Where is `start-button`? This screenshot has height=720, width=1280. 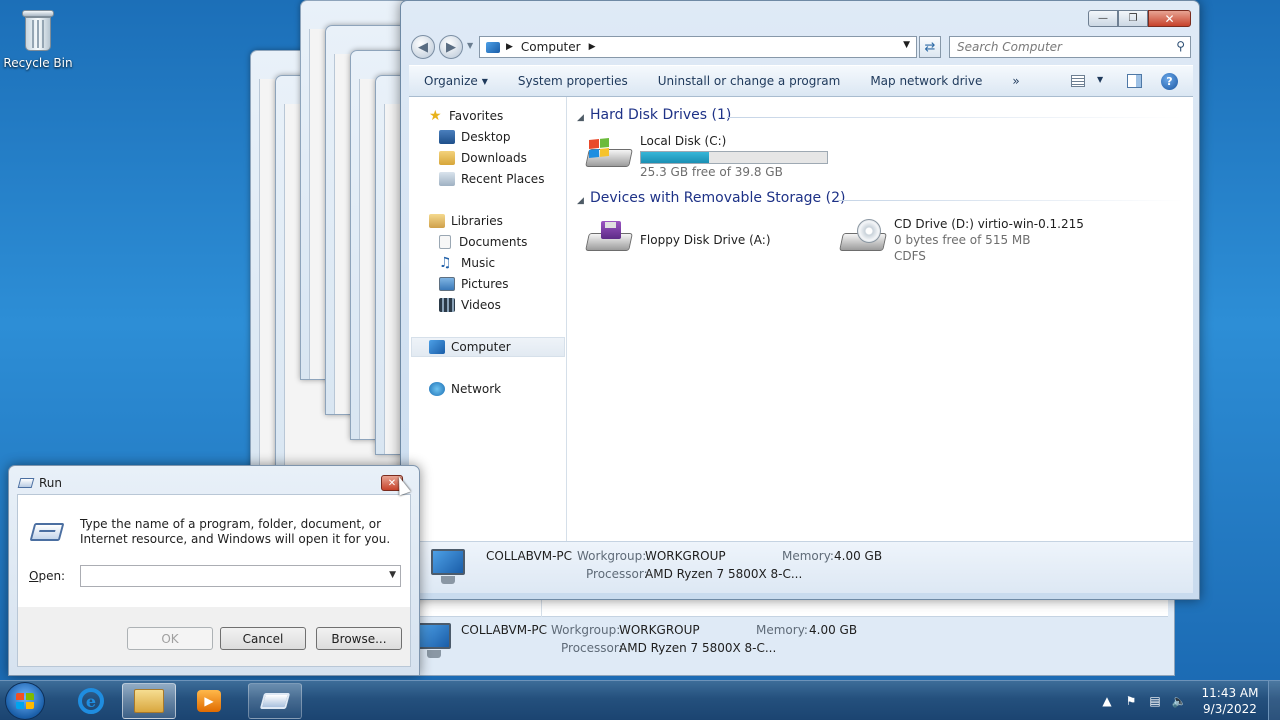 start-button is located at coordinates (25, 701).